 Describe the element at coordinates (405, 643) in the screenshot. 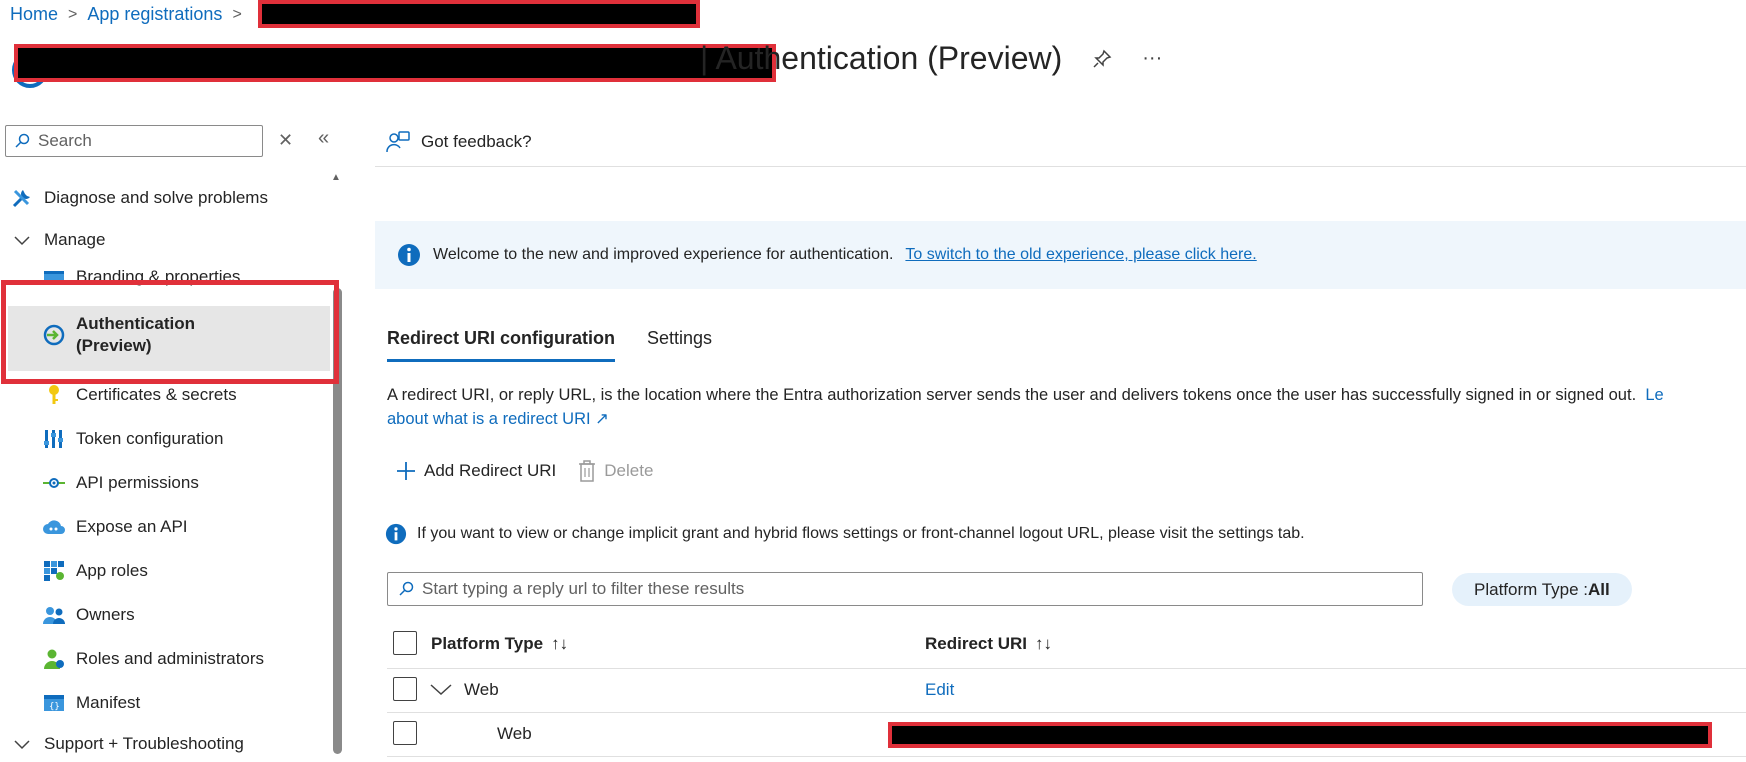

I see `select-all-checkbox` at that location.